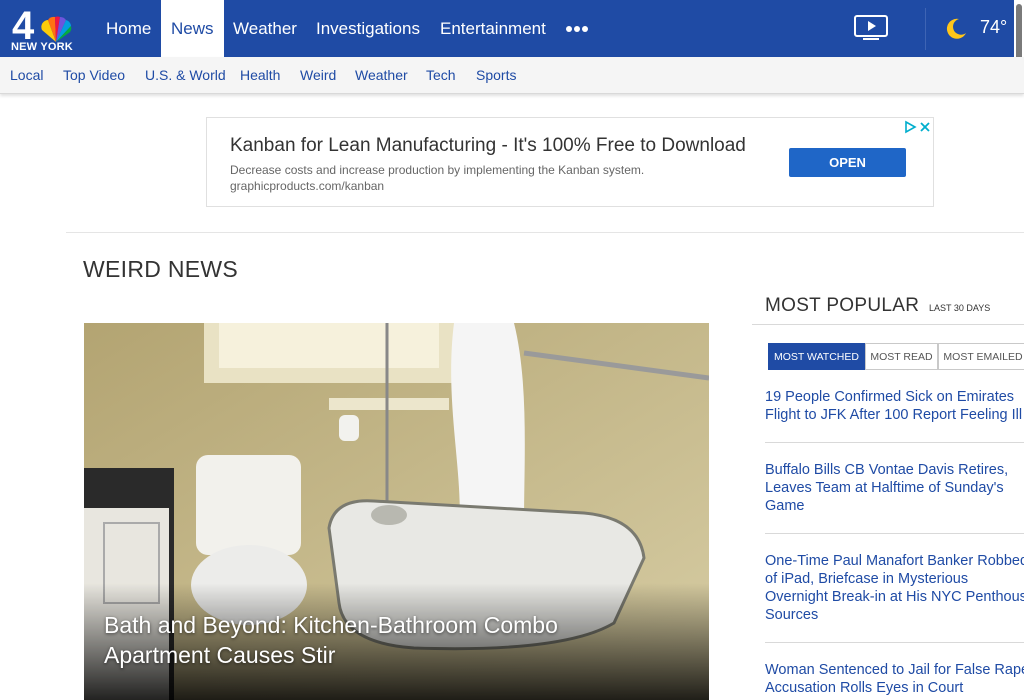  I want to click on nbc4-logo: 4 NEW YORK, so click(45, 30).